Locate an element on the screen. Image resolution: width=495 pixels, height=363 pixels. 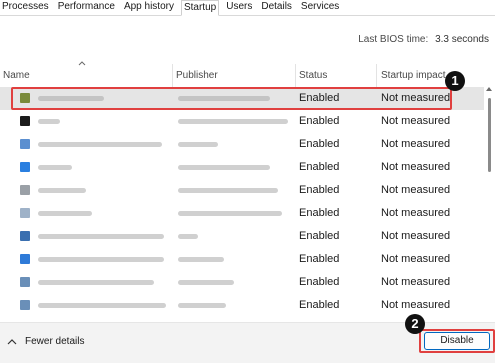
bios-time-value: 3.3 seconds is located at coordinates (462, 39).